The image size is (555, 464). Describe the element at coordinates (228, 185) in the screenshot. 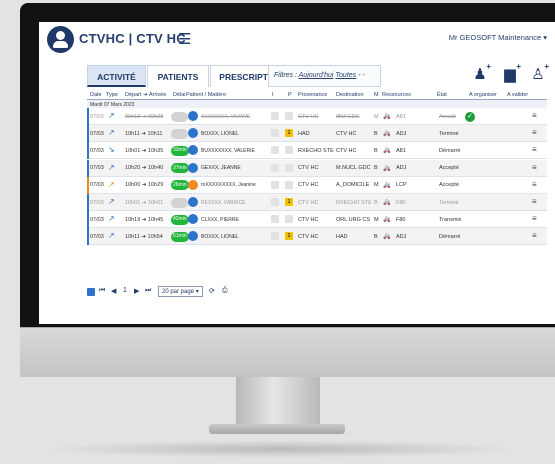

I see `row-patient: roXXXXXXXXX, Jeanine` at that location.